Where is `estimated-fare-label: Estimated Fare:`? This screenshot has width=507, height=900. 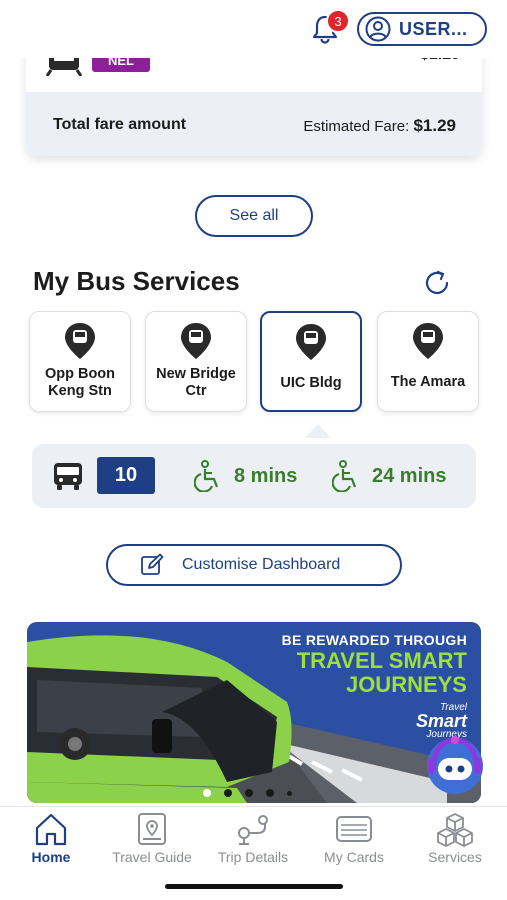 estimated-fare-label: Estimated Fare: is located at coordinates (356, 126).